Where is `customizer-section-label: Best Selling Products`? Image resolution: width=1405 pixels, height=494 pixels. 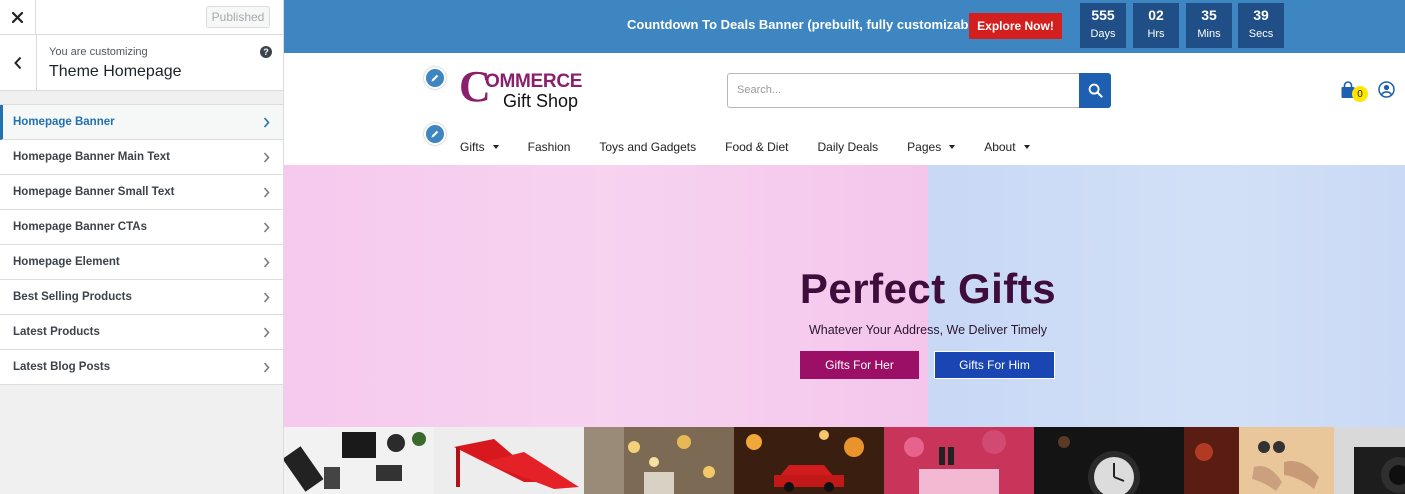 customizer-section-label: Best Selling Products is located at coordinates (72, 297).